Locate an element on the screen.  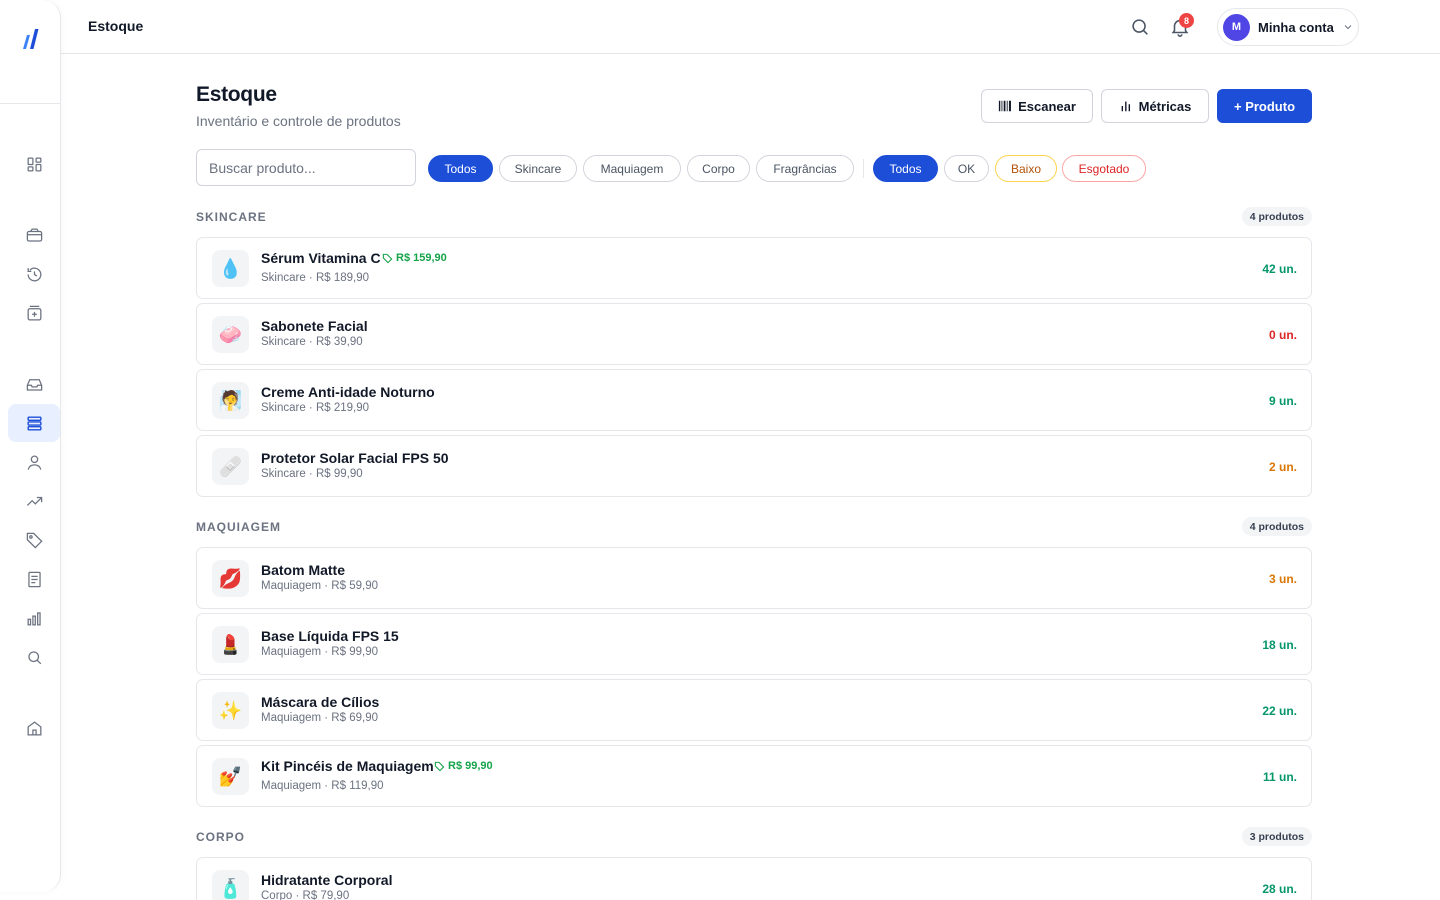
product-name: Sabonete Facial is located at coordinates (314, 326).